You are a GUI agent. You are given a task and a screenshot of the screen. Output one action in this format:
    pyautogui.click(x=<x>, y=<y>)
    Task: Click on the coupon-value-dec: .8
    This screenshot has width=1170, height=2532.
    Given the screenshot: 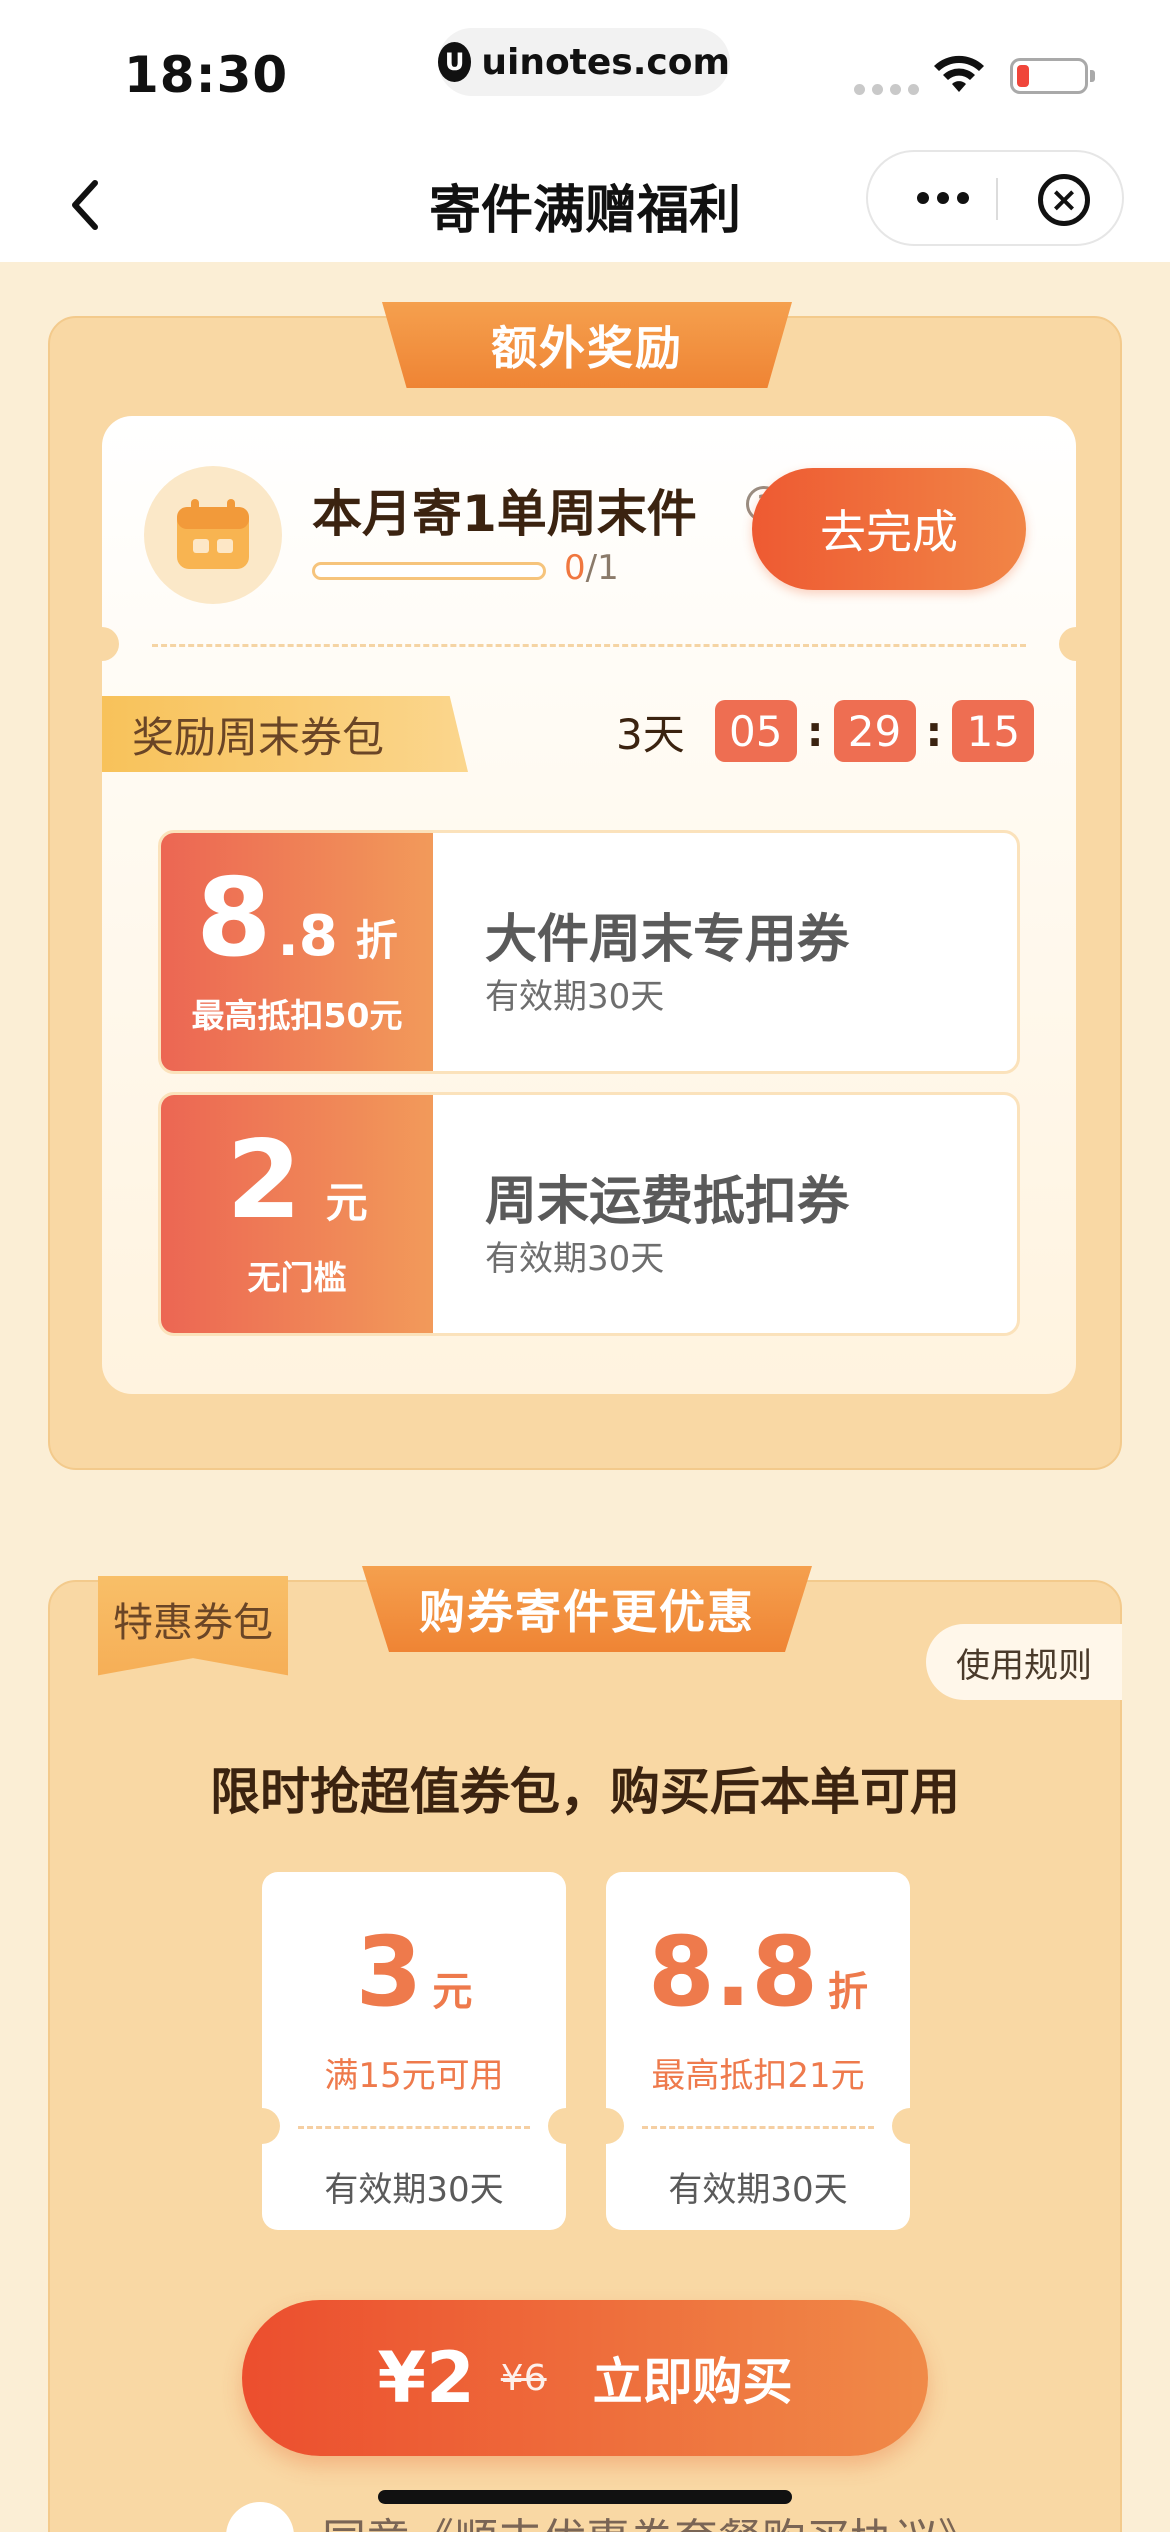 What is the action you would take?
    pyautogui.click(x=307, y=936)
    